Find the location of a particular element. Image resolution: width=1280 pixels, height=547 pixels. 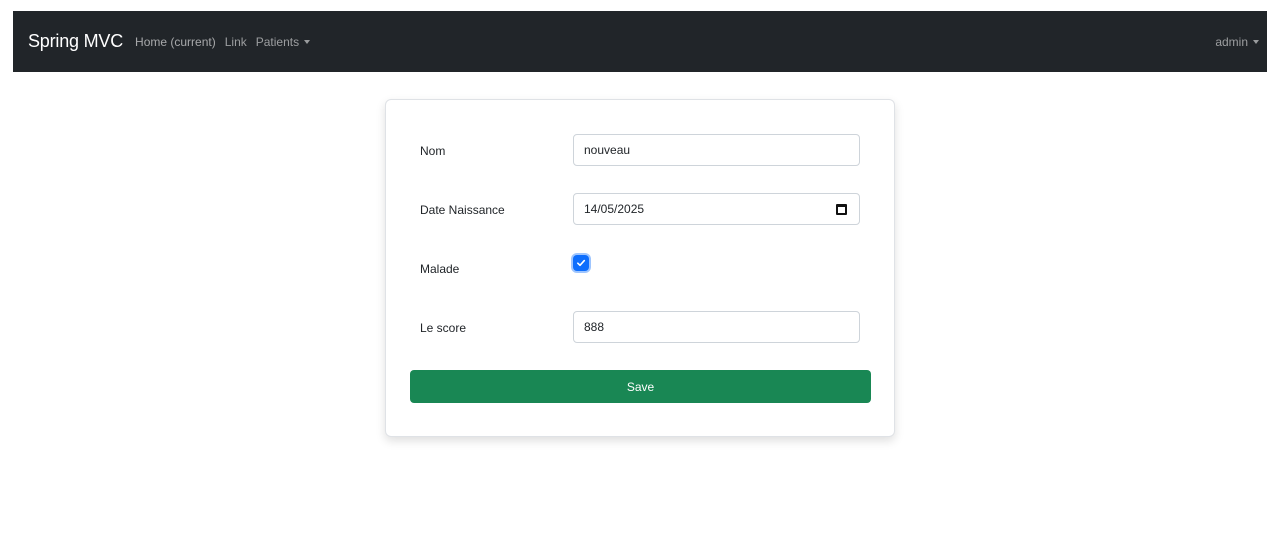

malade-label: Malade is located at coordinates (440, 269).